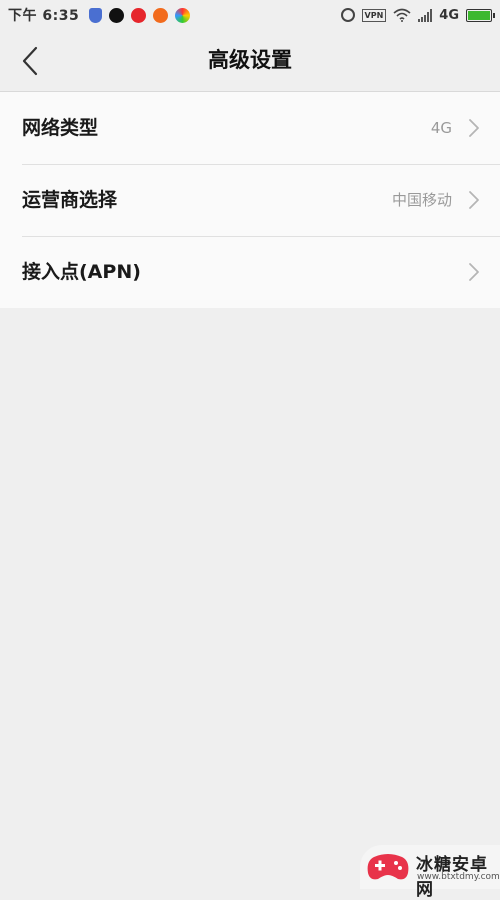  Describe the element at coordinates (161, 15) in the screenshot. I see `orange-app-icon` at that location.